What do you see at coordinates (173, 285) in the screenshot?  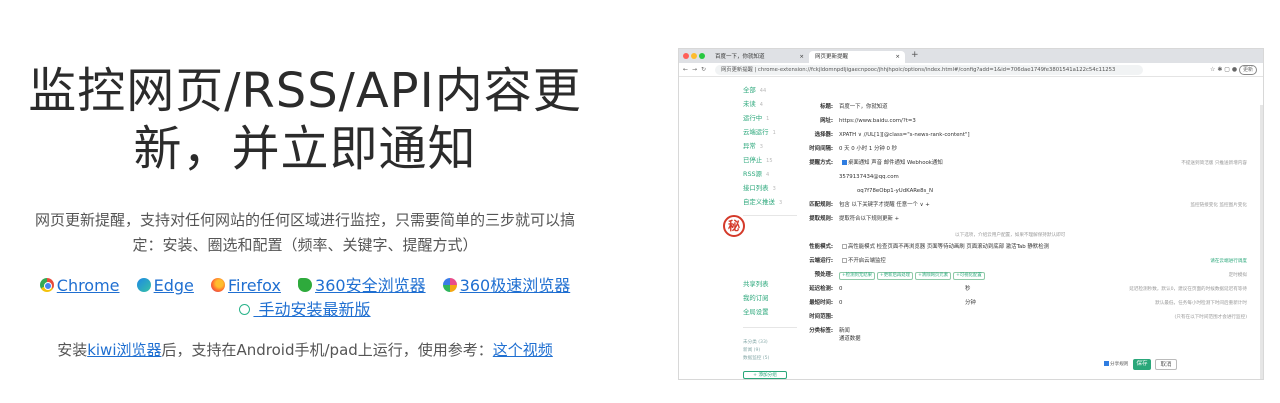 I see `edge-link-label: Edge` at bounding box center [173, 285].